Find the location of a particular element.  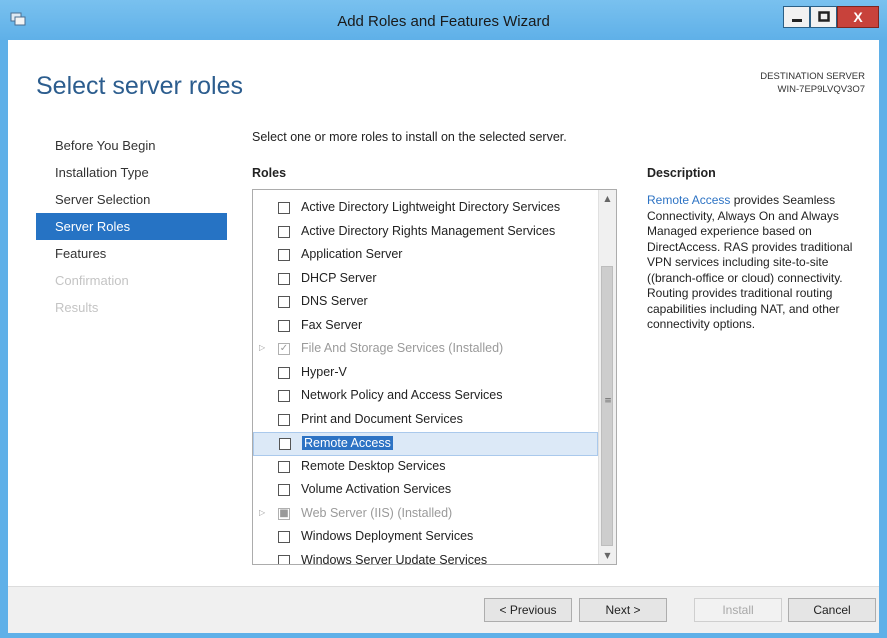

previous-button: < Previous is located at coordinates (528, 610).